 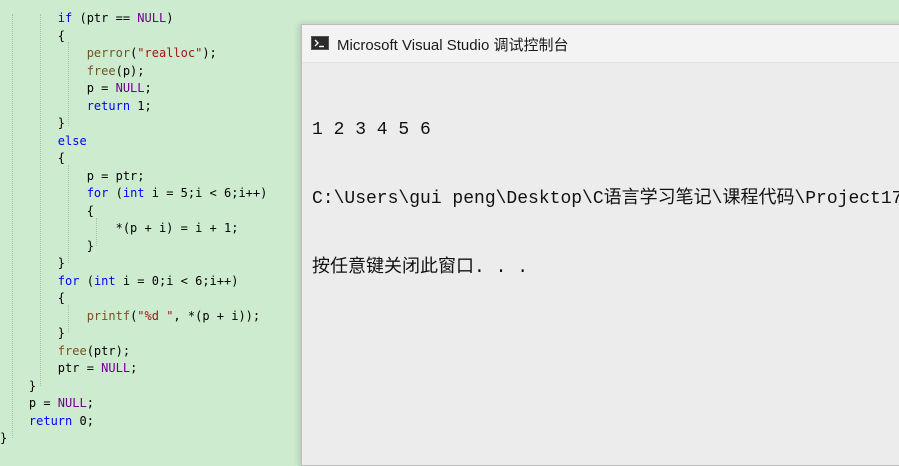 I want to click on code-line: ptr = NULL;, so click(x=69, y=369).